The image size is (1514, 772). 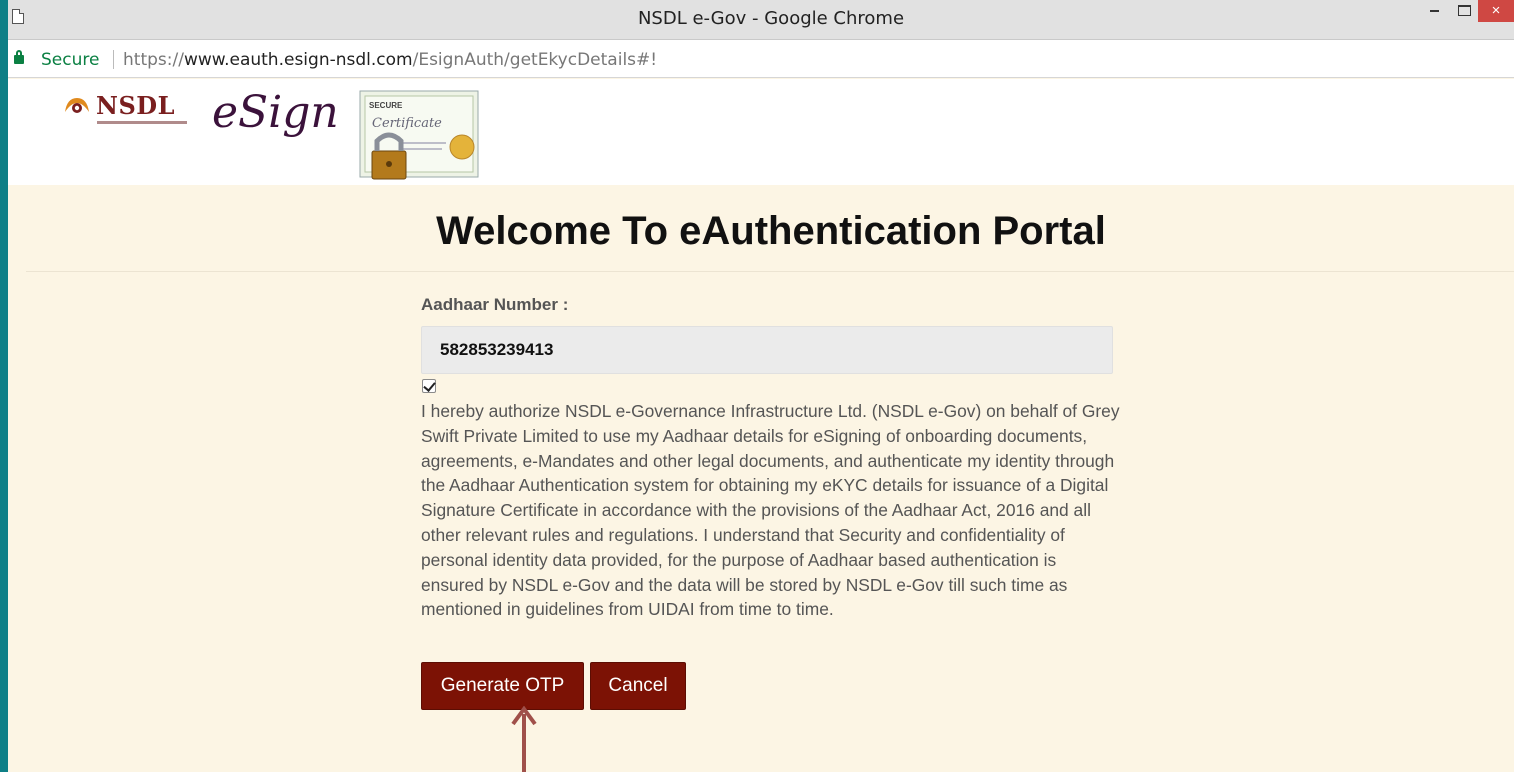 I want to click on close-icon: ×, so click(x=1496, y=11).